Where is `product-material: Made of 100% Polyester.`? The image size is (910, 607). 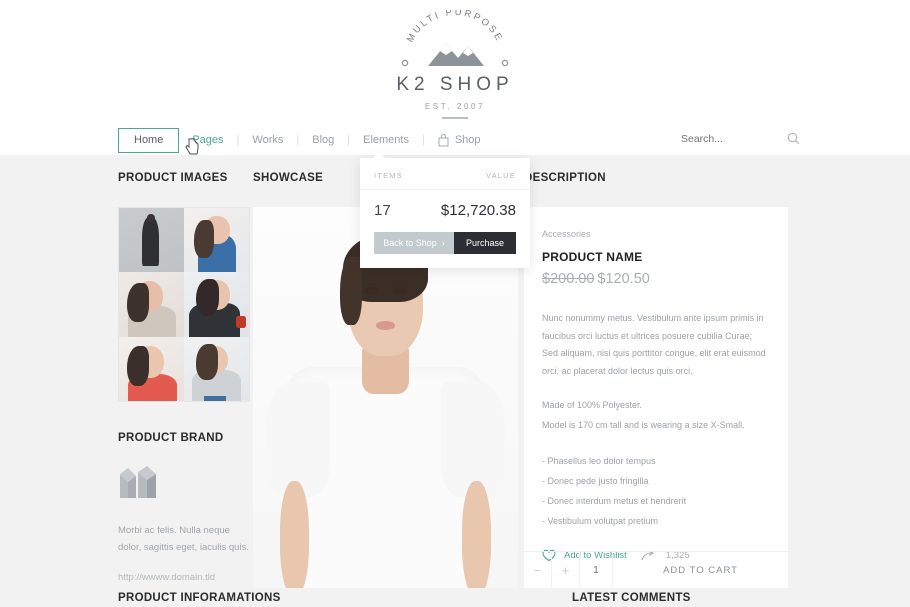
product-material: Made of 100% Polyester. is located at coordinates (592, 405).